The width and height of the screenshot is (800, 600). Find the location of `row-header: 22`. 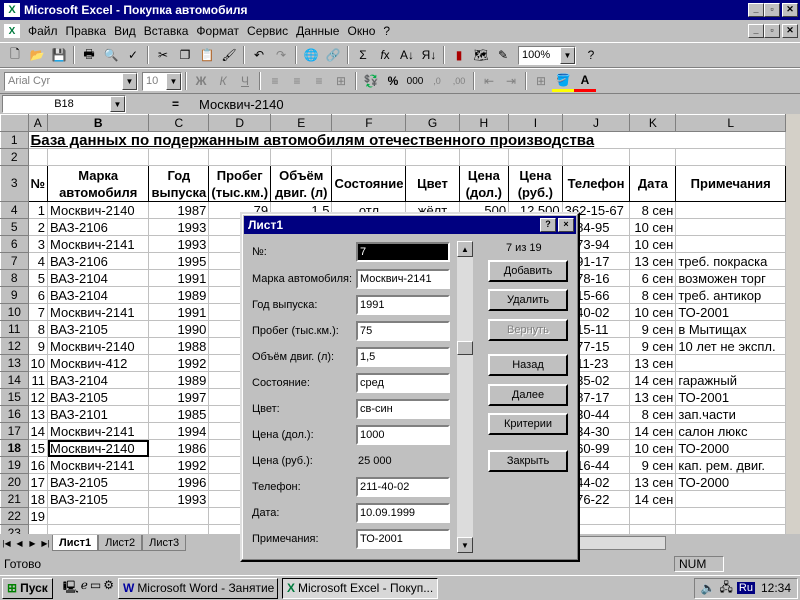

row-header: 22 is located at coordinates (14, 516).